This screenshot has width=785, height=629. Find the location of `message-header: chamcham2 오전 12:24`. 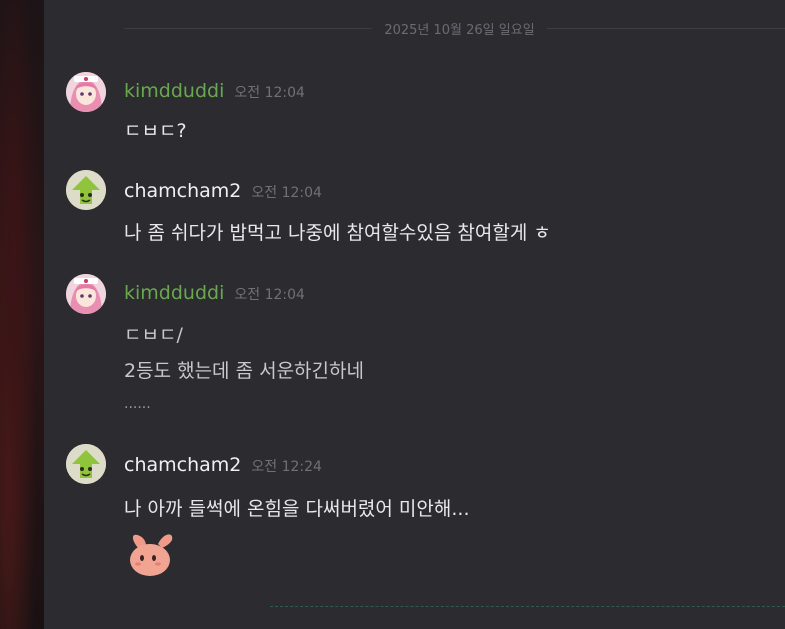

message-header: chamcham2 오전 12:24 is located at coordinates (223, 465).